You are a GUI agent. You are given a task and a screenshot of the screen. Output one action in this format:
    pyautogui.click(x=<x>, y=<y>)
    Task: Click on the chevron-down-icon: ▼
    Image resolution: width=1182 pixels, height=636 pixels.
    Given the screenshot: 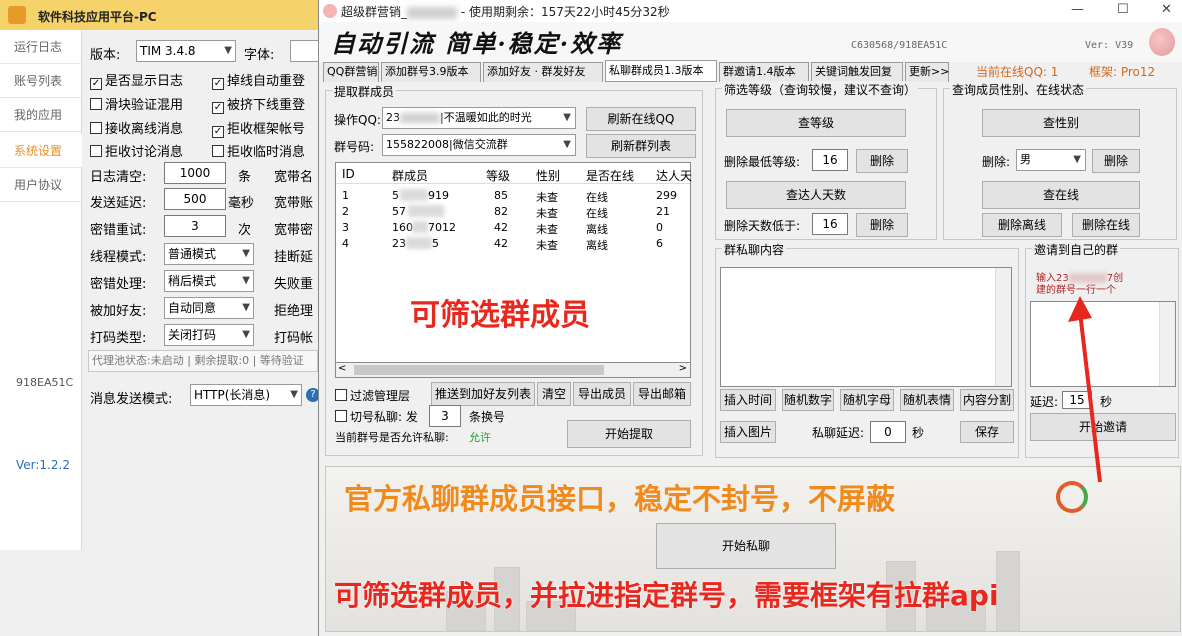 What is the action you would take?
    pyautogui.click(x=567, y=117)
    